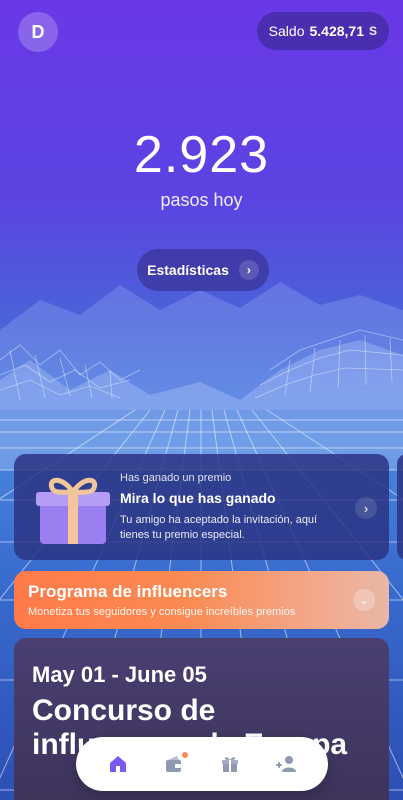 Image resolution: width=403 pixels, height=800 pixels. I want to click on avatar-initial: D, so click(38, 31).